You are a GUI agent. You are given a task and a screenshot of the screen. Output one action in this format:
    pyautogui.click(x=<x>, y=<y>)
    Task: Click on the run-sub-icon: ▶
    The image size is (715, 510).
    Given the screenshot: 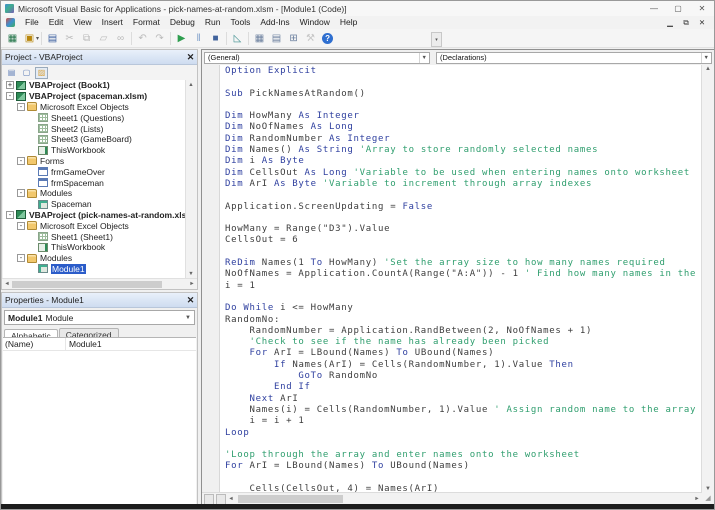 What is the action you would take?
    pyautogui.click(x=181, y=38)
    